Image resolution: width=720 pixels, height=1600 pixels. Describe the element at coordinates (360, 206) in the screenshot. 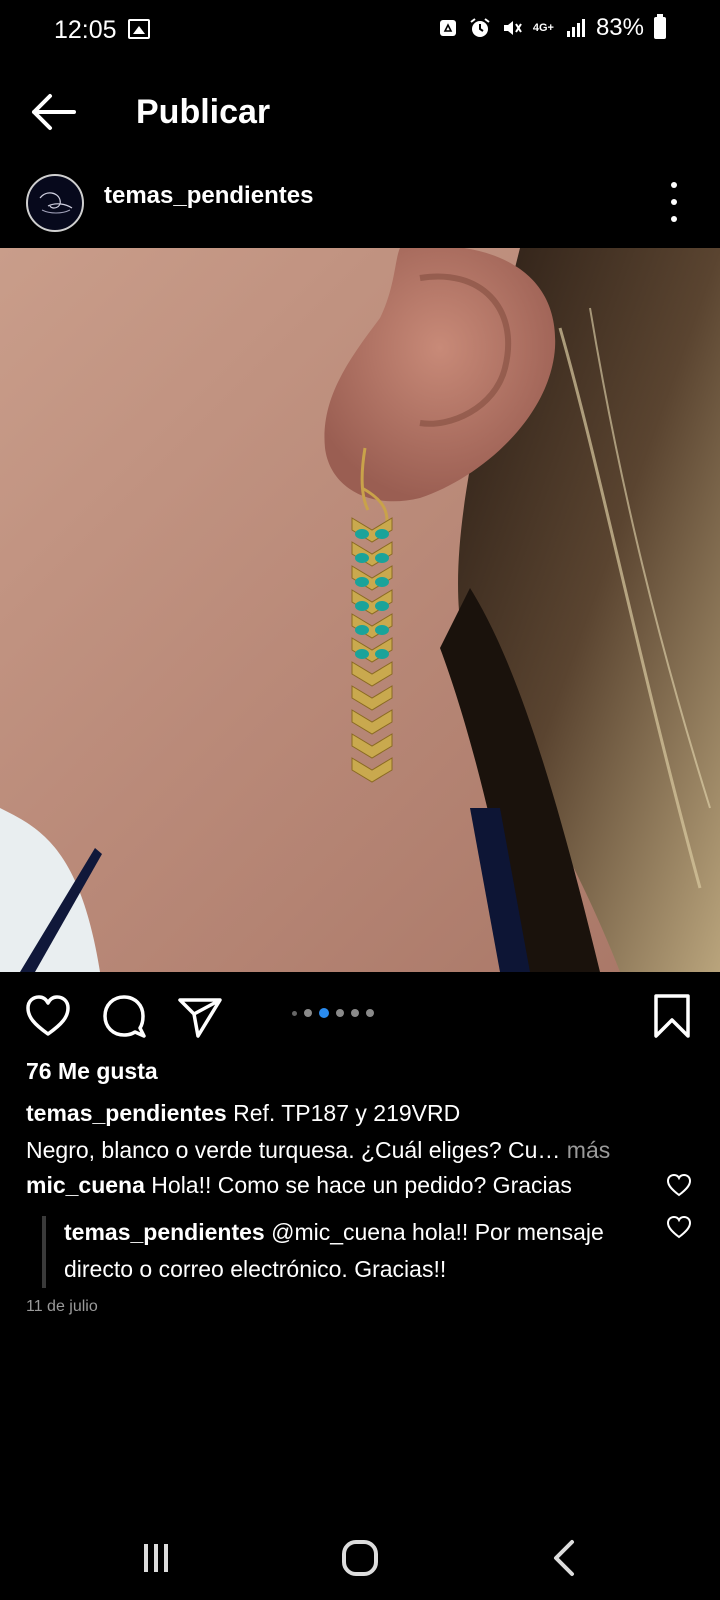

I see `post-header: temas_pendientes` at that location.